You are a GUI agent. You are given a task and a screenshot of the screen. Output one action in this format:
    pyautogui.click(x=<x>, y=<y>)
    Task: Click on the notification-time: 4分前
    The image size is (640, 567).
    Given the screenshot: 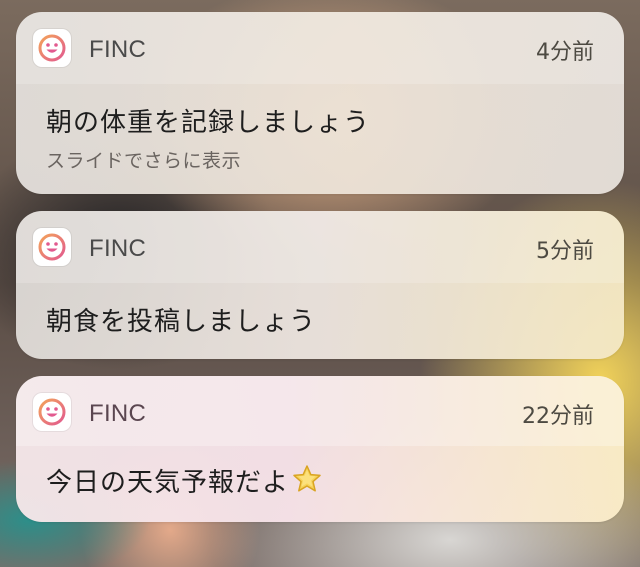 What is the action you would take?
    pyautogui.click(x=565, y=52)
    